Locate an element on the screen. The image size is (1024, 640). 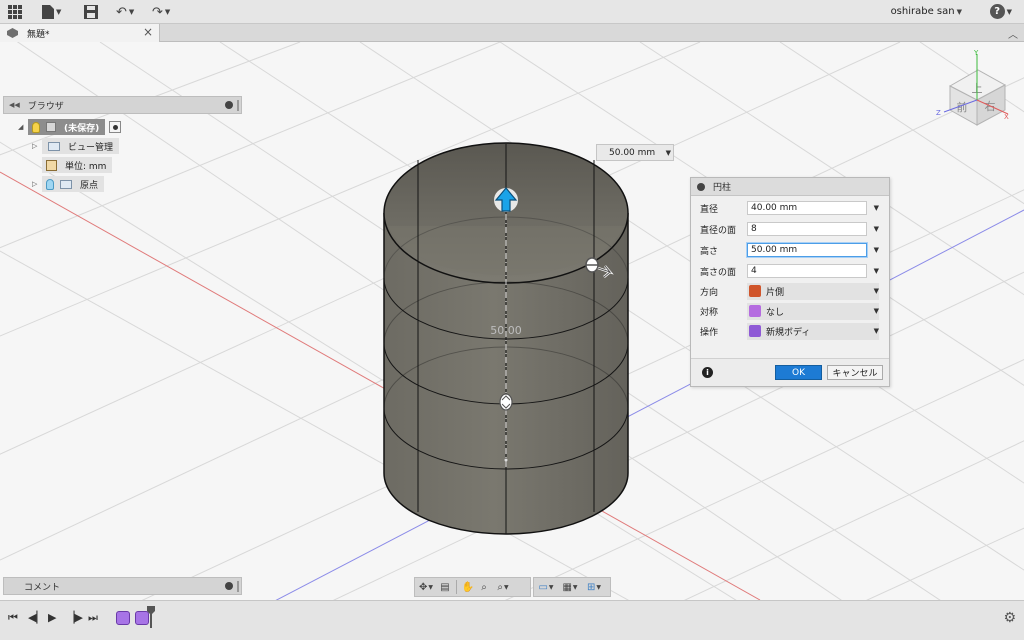
symmetric-row: 対称 なし ▼ is located at coordinates (790, 311).